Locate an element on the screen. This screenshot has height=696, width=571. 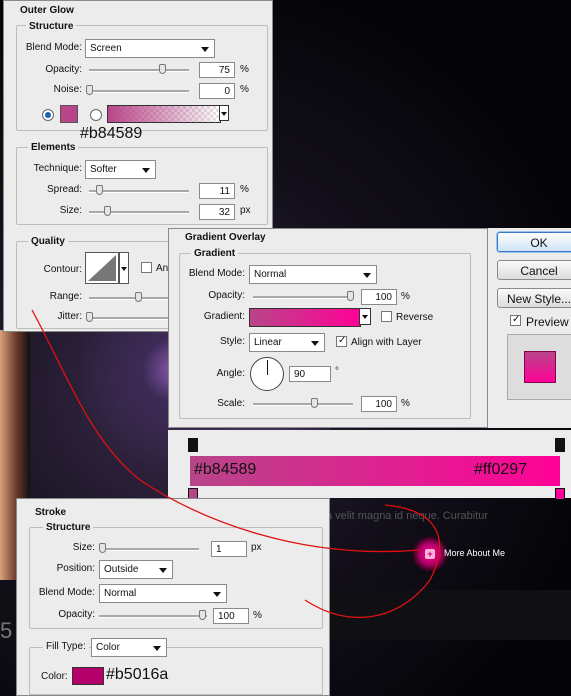
reverse-checkbox is located at coordinates (386, 316).